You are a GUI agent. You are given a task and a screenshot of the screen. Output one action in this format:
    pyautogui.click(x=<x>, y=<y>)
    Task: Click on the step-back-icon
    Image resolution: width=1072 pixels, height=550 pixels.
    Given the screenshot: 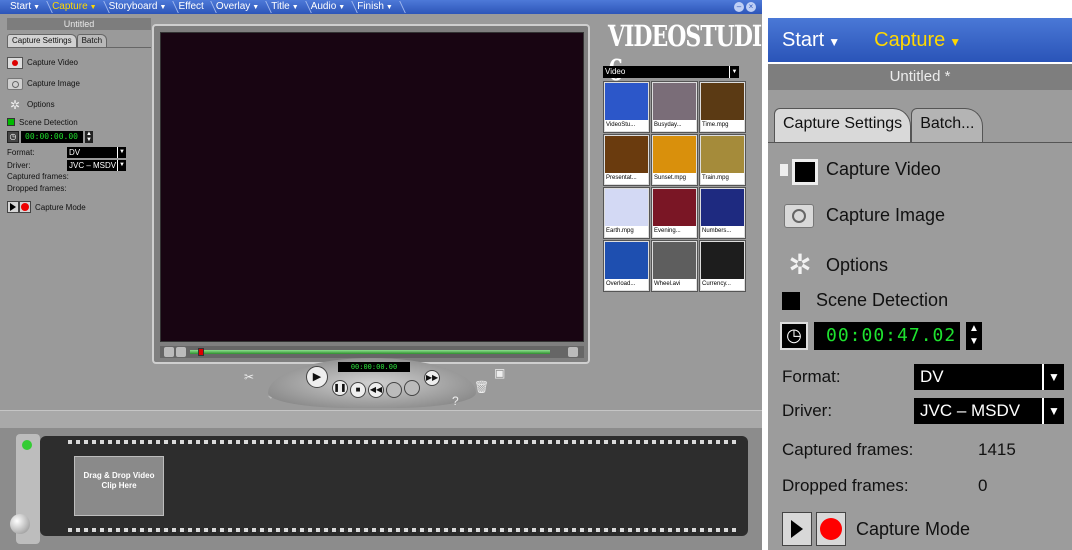 What is the action you would take?
    pyautogui.click(x=394, y=390)
    